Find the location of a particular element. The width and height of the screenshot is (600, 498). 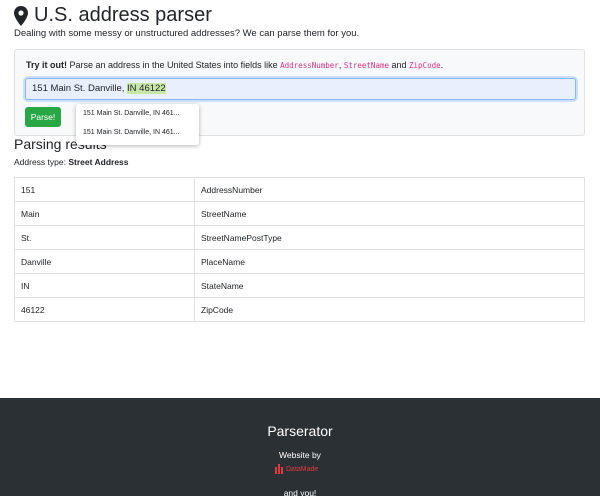

label-cell: StateName is located at coordinates (389, 285).